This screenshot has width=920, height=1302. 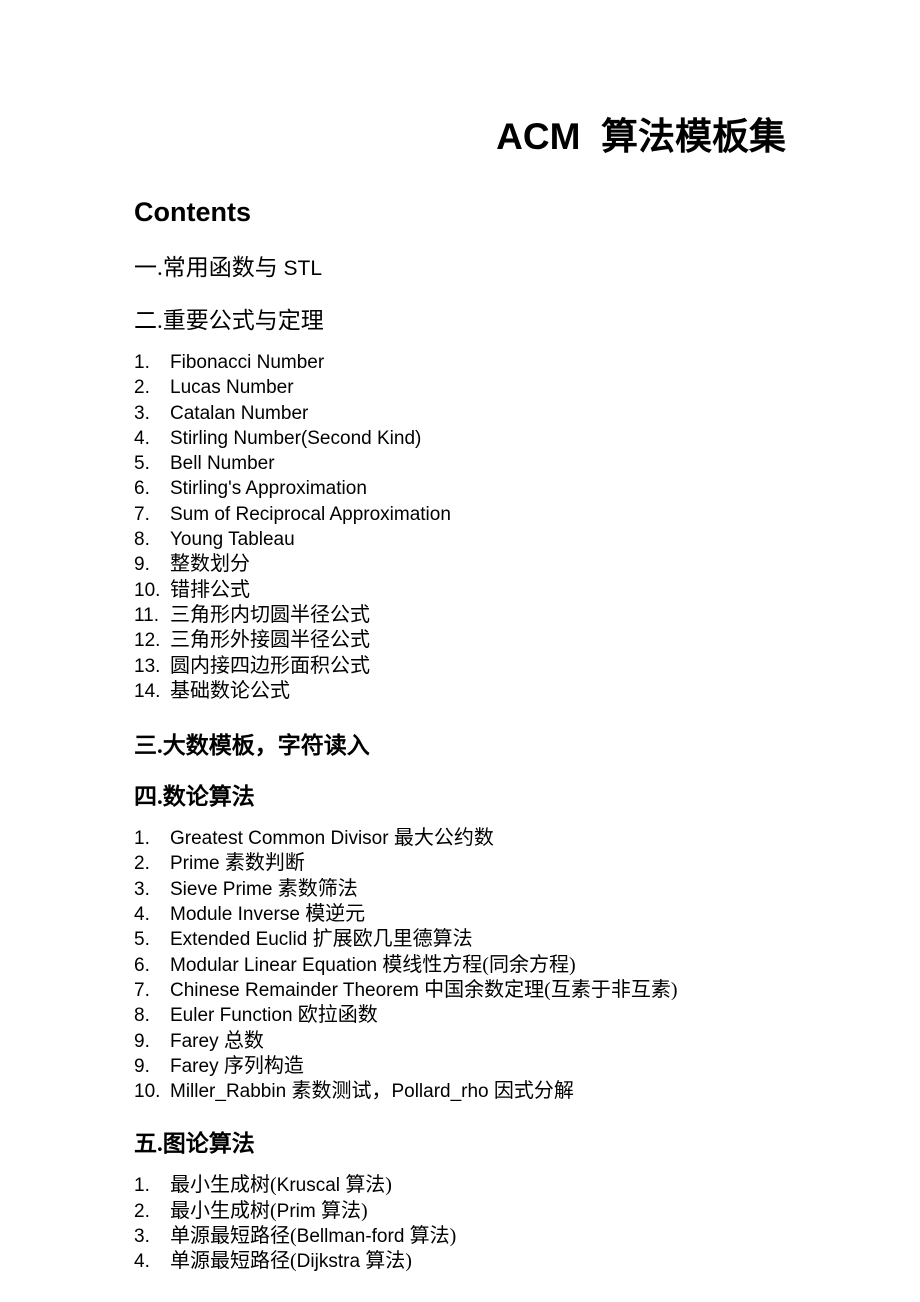 I want to click on section-heading-text: 三.大数模板，字符读入, so click(x=252, y=746).